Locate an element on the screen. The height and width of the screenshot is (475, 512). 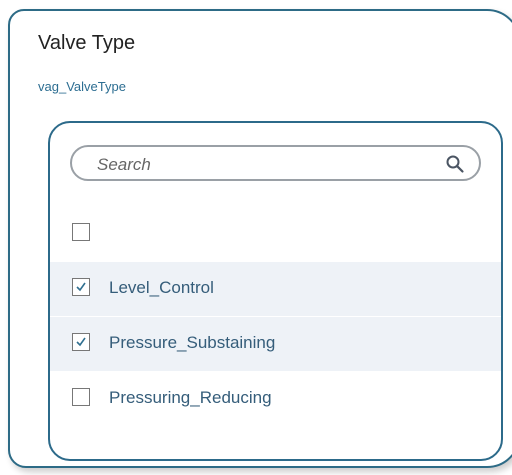
option-row-level-control: Level_Control is located at coordinates (275, 289).